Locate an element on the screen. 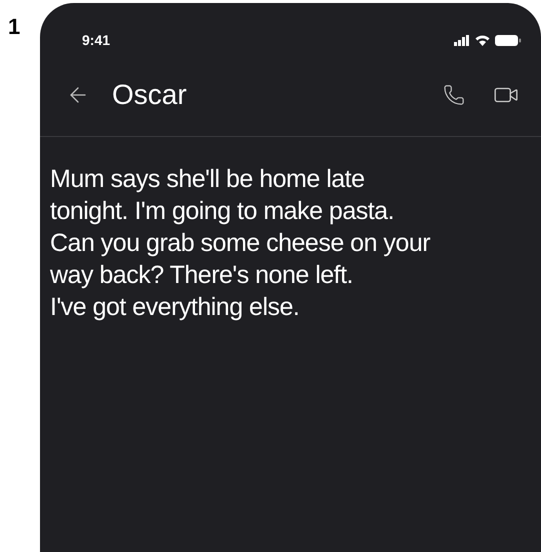  contact-name: Oscar is located at coordinates (149, 95).